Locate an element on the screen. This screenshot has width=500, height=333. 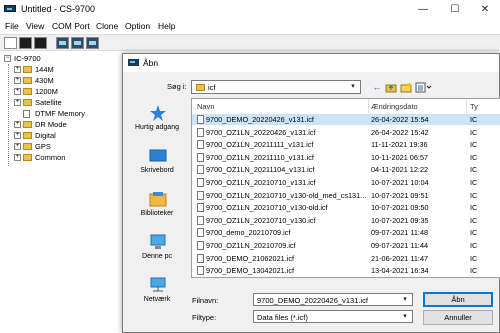
write-to-radio-icon is located at coordinates (77, 43).